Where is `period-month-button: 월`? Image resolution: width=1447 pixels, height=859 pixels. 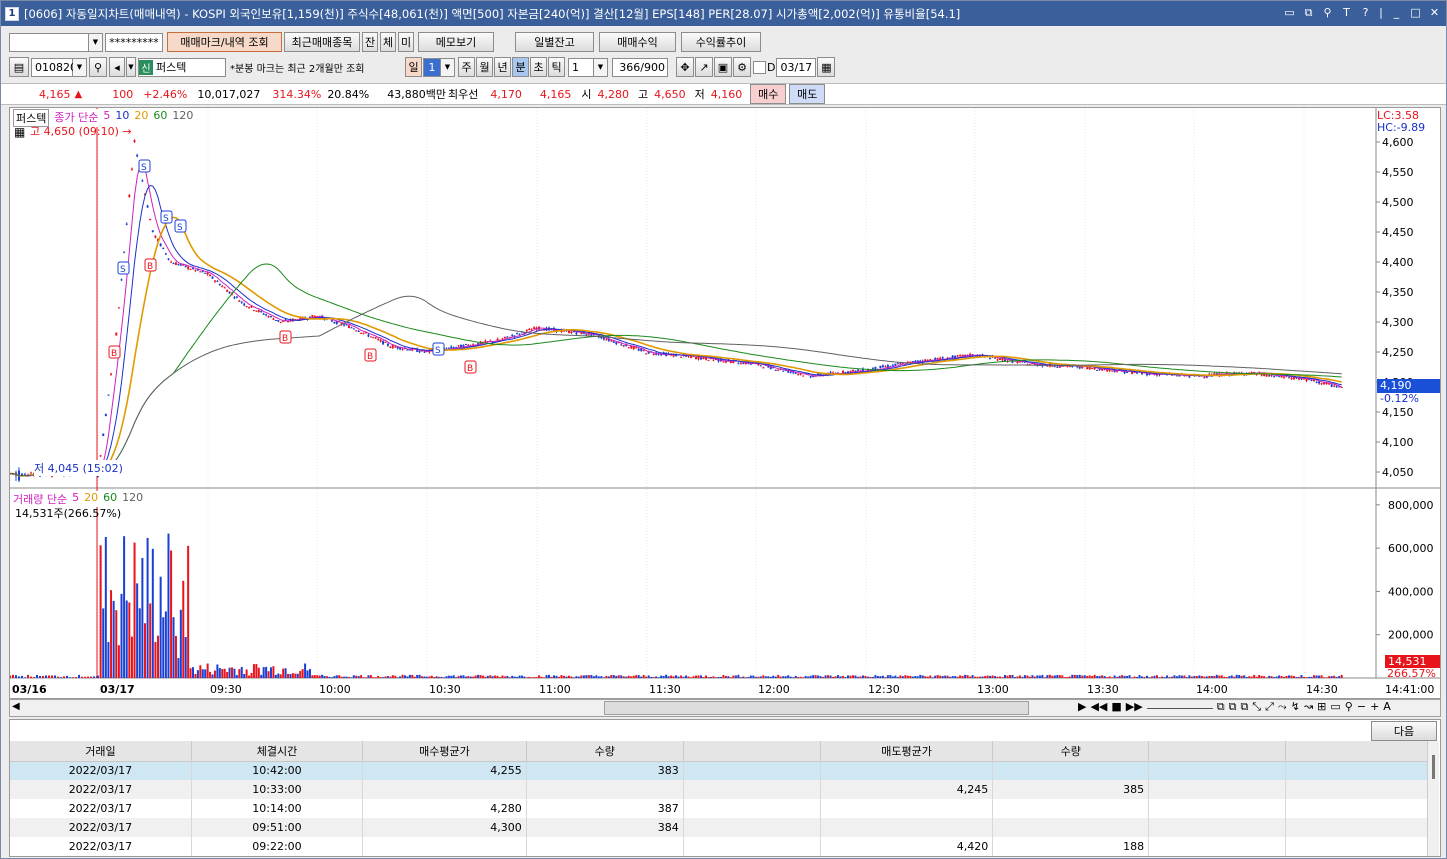 period-month-button: 월 is located at coordinates (484, 67).